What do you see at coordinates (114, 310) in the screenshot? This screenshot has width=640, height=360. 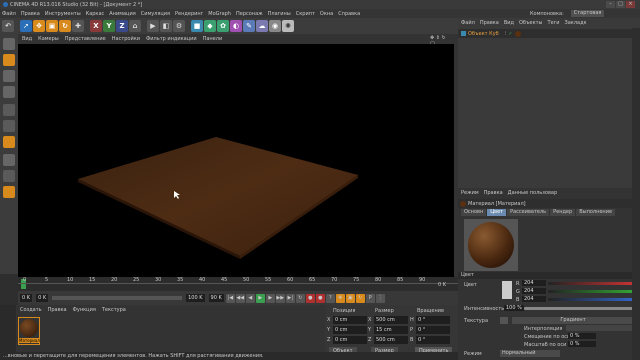 I see `material-menu-texture: Текстура` at bounding box center [114, 310].